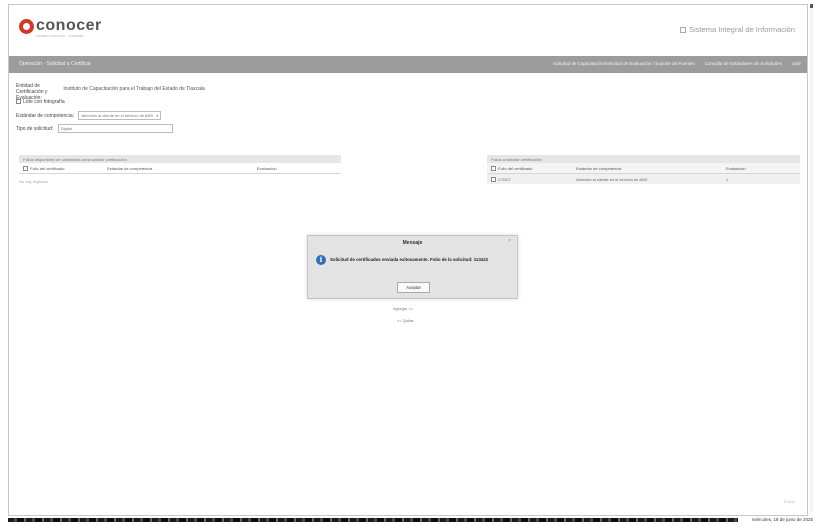  I want to click on taskbar-date: miércoles, 18 de junio de 2025, so click(782, 519).